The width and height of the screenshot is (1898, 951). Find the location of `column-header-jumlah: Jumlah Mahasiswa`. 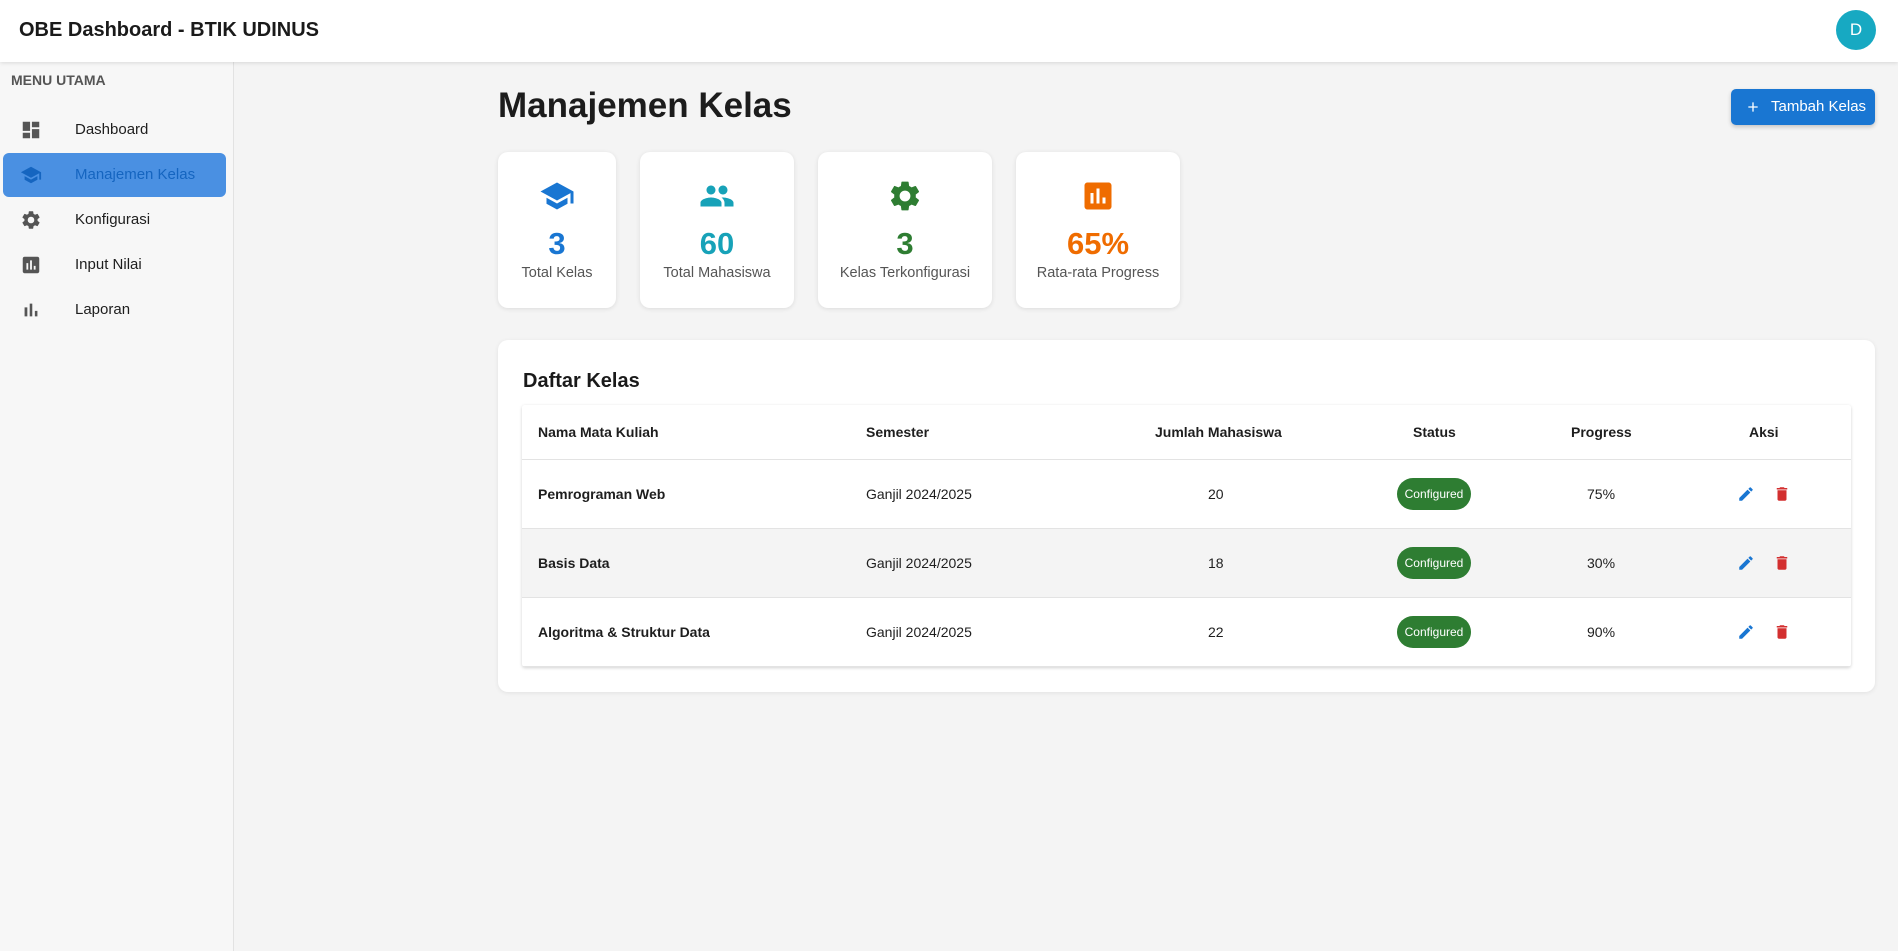

column-header-jumlah: Jumlah Mahasiswa is located at coordinates (1218, 432).